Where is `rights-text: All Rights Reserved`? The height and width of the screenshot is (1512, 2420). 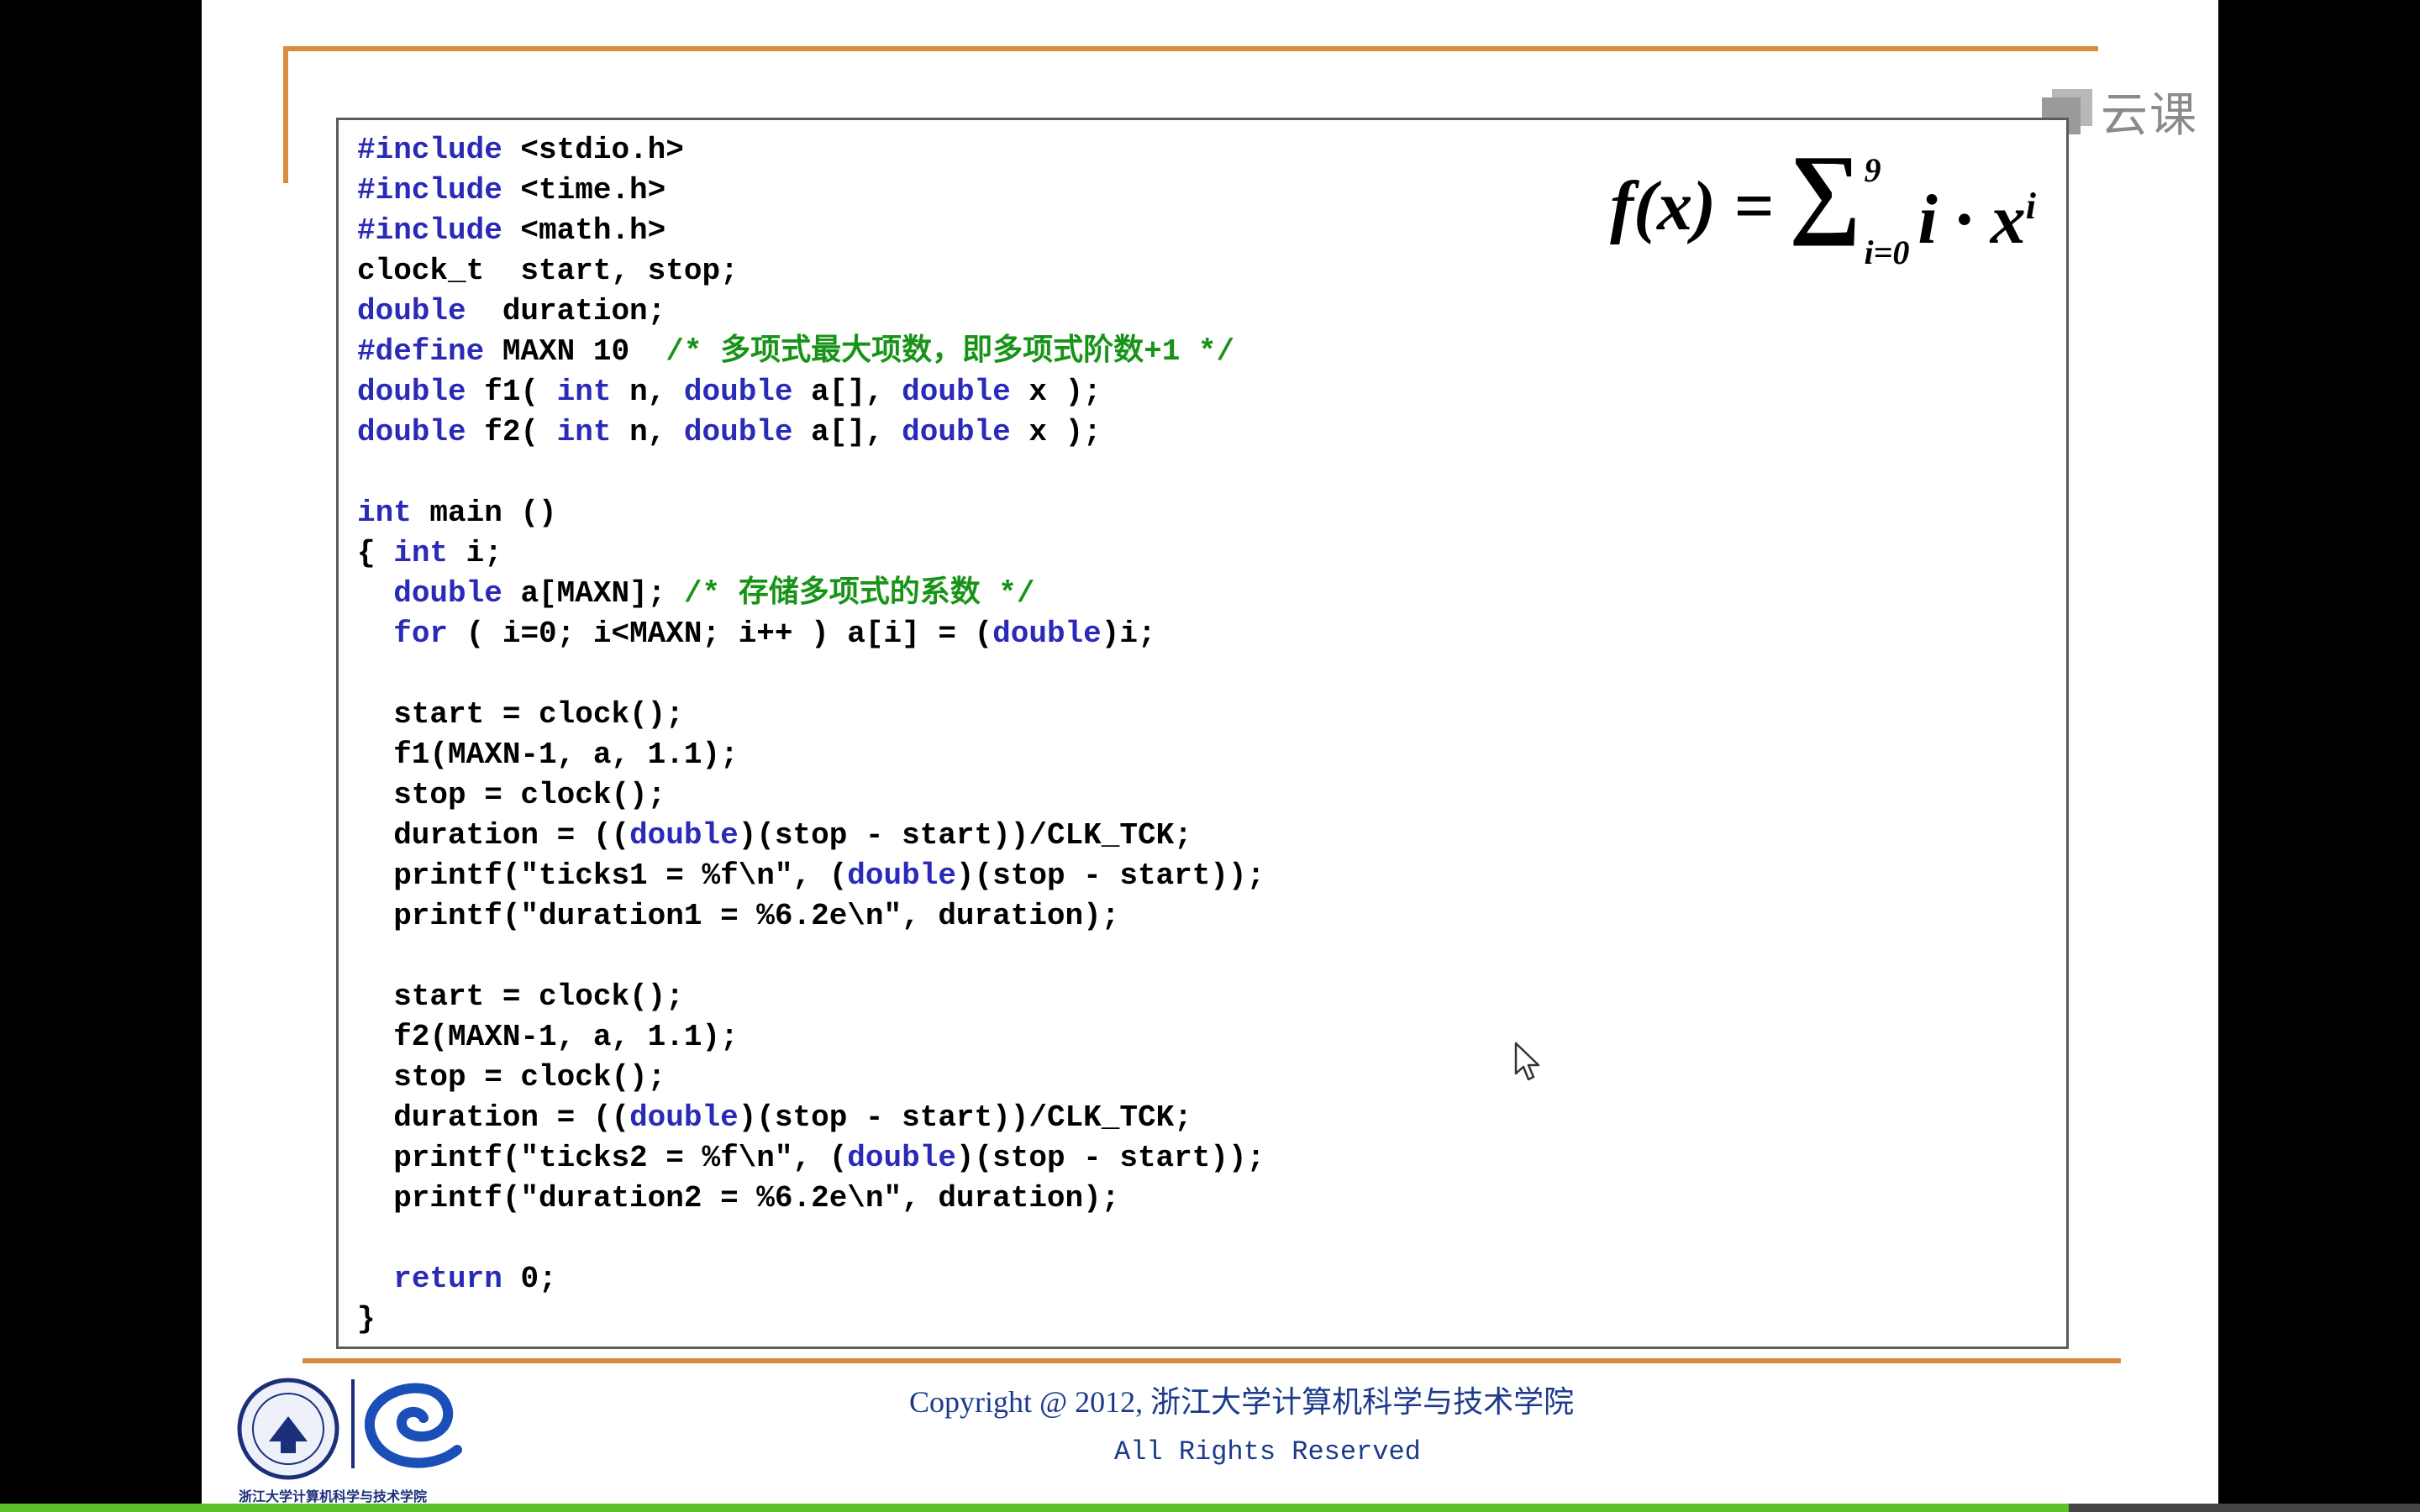 rights-text: All Rights Reserved is located at coordinates (1267, 1451).